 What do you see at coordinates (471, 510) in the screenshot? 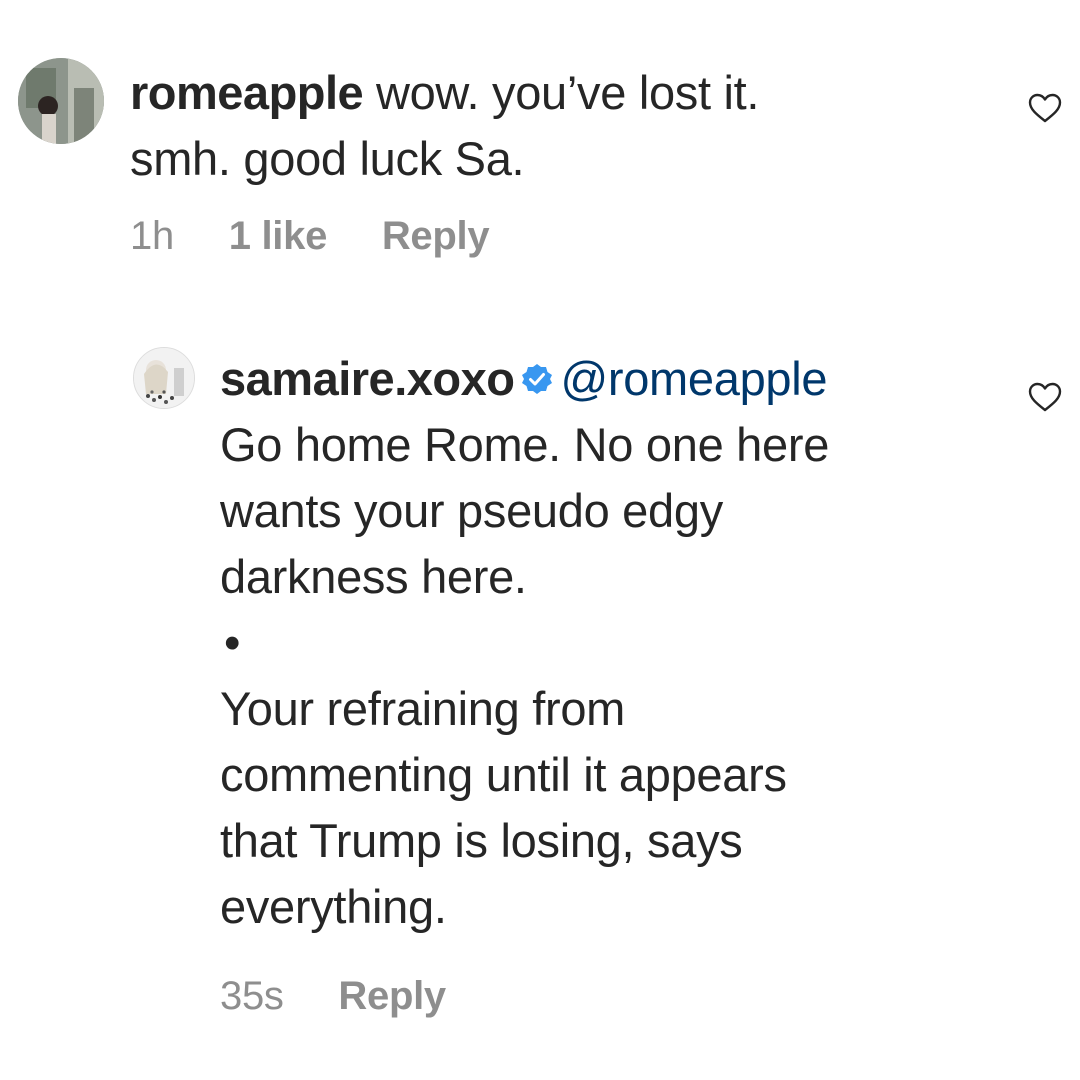
I see `comment-line: wants your pseudo edgy` at bounding box center [471, 510].